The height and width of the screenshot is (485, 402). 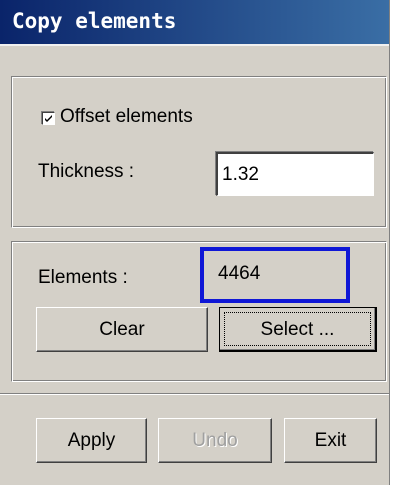 I want to click on footer-separator, so click(x=194, y=394).